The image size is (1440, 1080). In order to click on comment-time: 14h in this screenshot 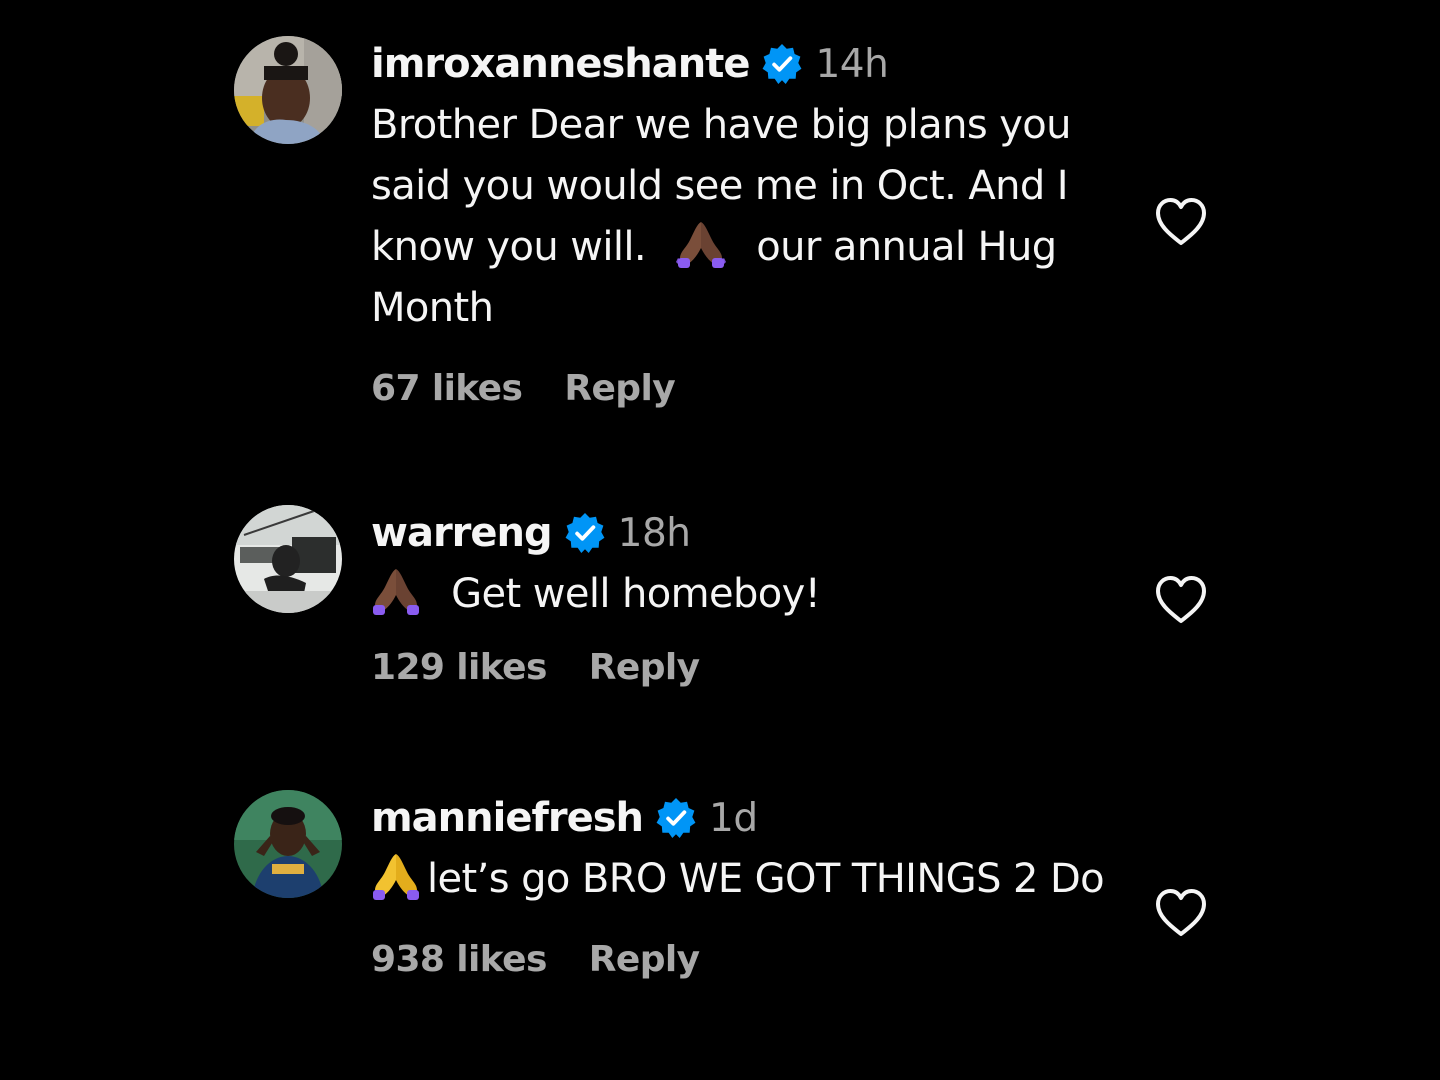, I will do `click(852, 64)`.